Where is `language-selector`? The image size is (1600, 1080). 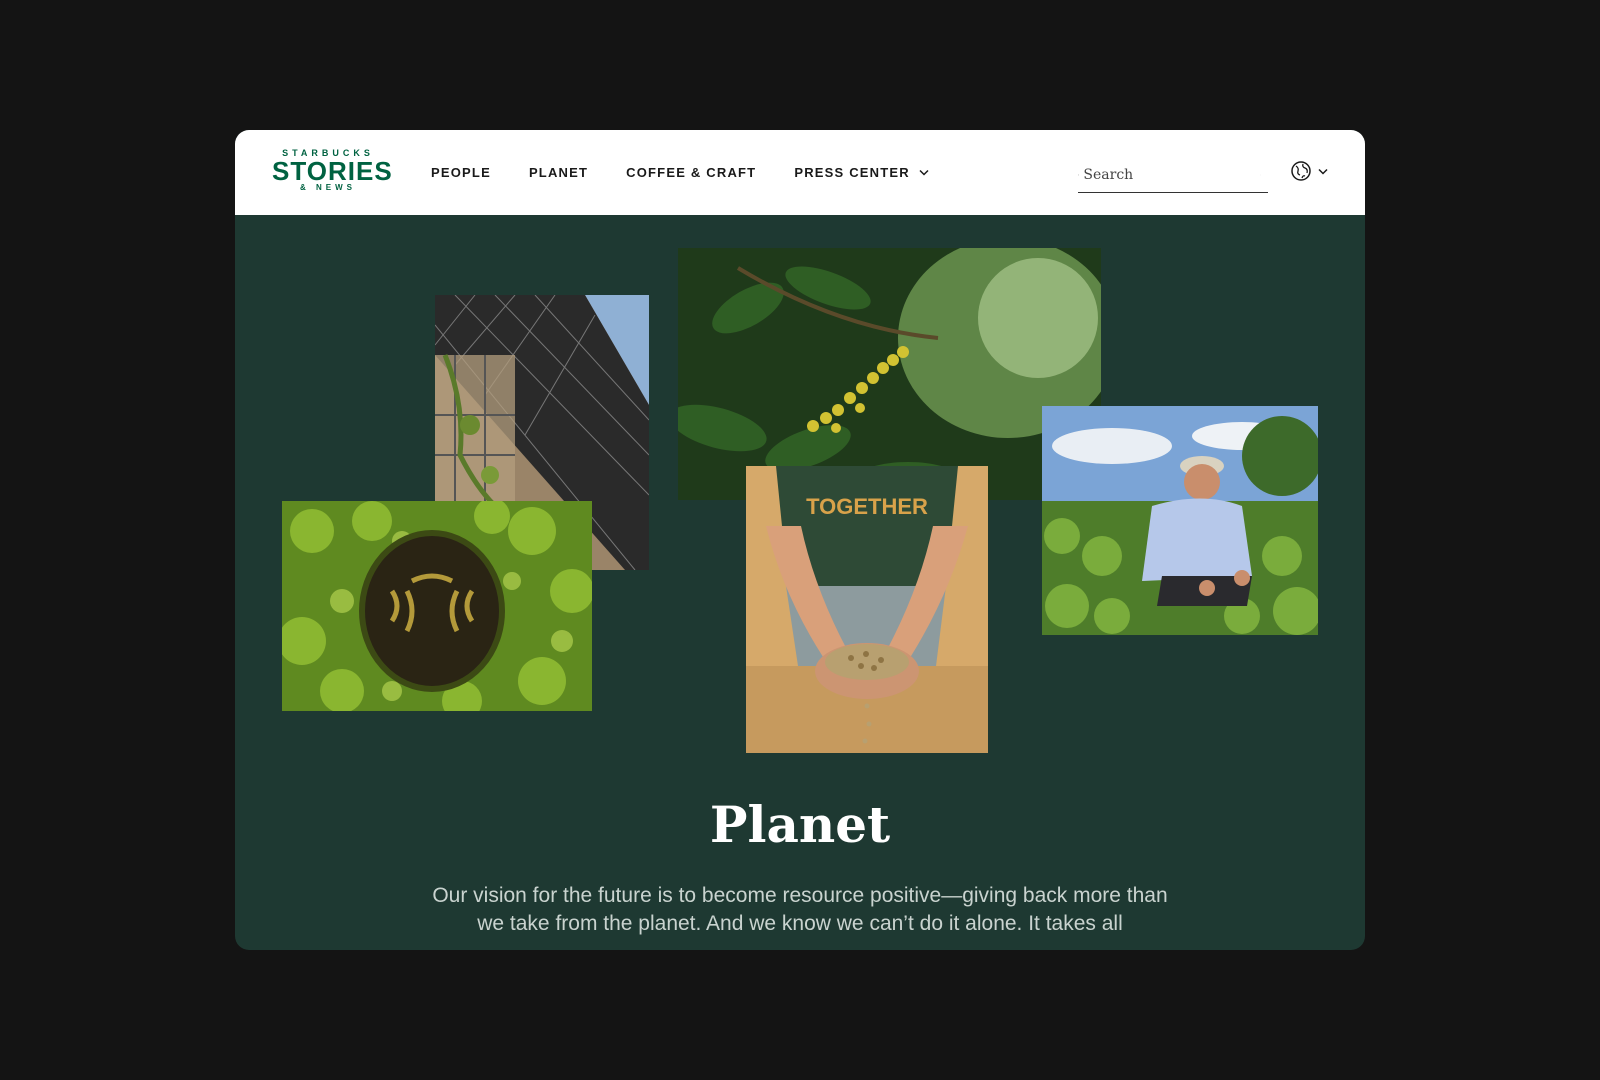
language-selector is located at coordinates (1309, 171).